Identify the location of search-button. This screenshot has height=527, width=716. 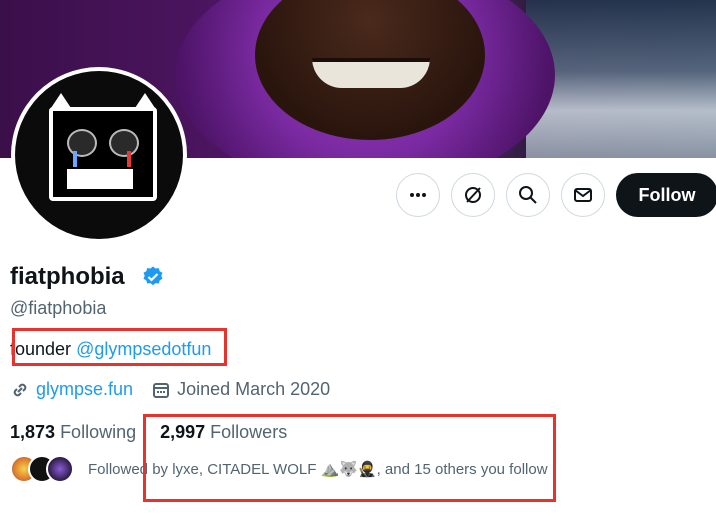
(528, 195).